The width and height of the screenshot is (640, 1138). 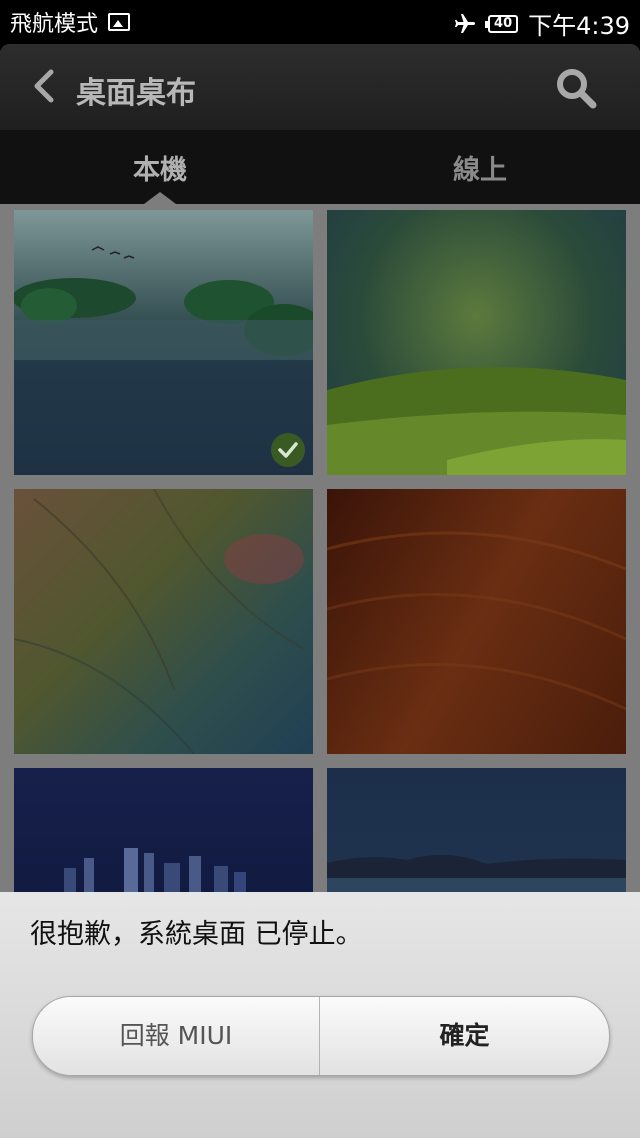 What do you see at coordinates (196, 934) in the screenshot?
I see `dialog-message: 很抱歉，系統桌面 已停止。` at bounding box center [196, 934].